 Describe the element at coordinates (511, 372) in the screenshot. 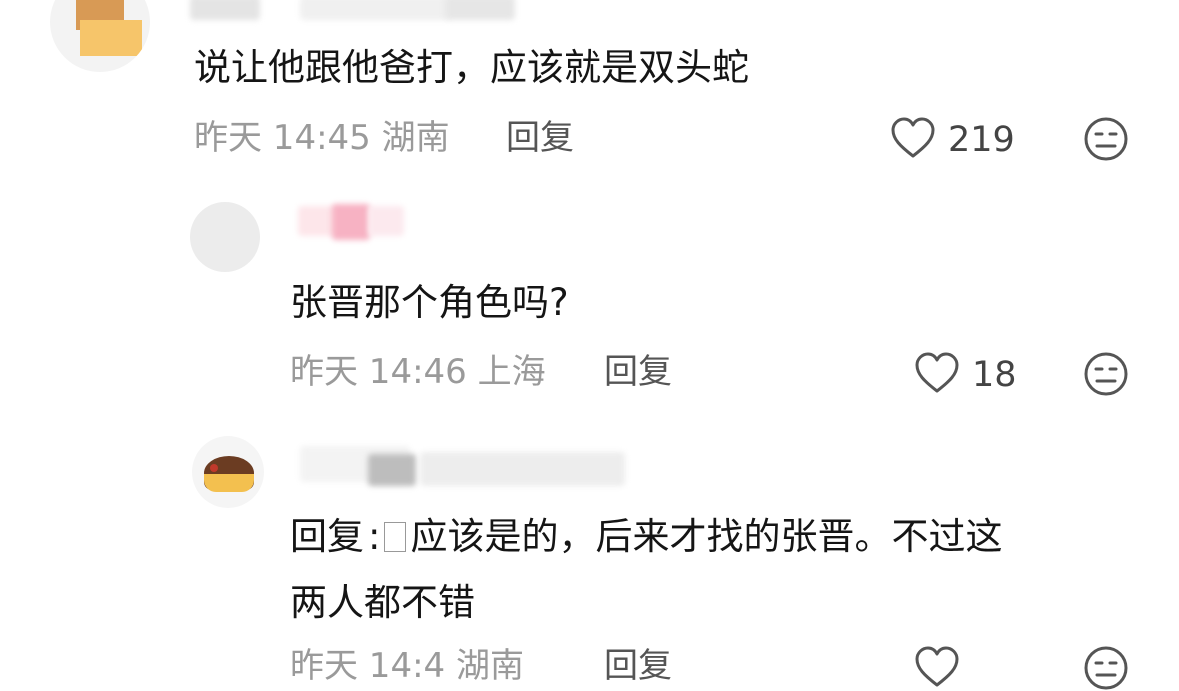

I see `comment-location: 上海` at that location.